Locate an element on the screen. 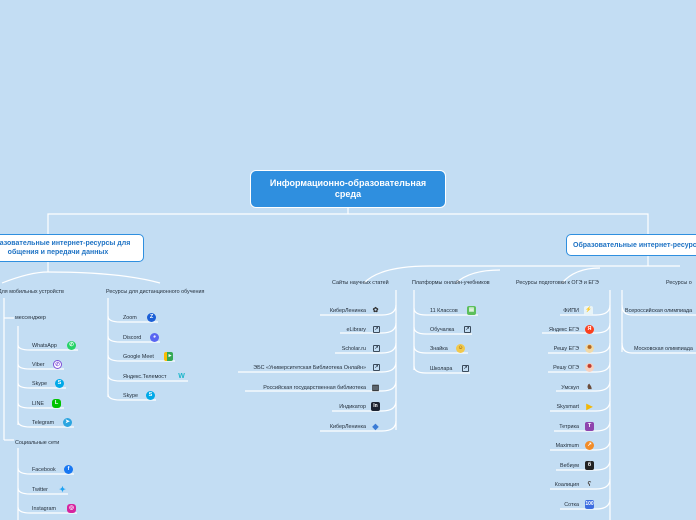  rgb-library-icon: ▥ is located at coordinates (375, 387).